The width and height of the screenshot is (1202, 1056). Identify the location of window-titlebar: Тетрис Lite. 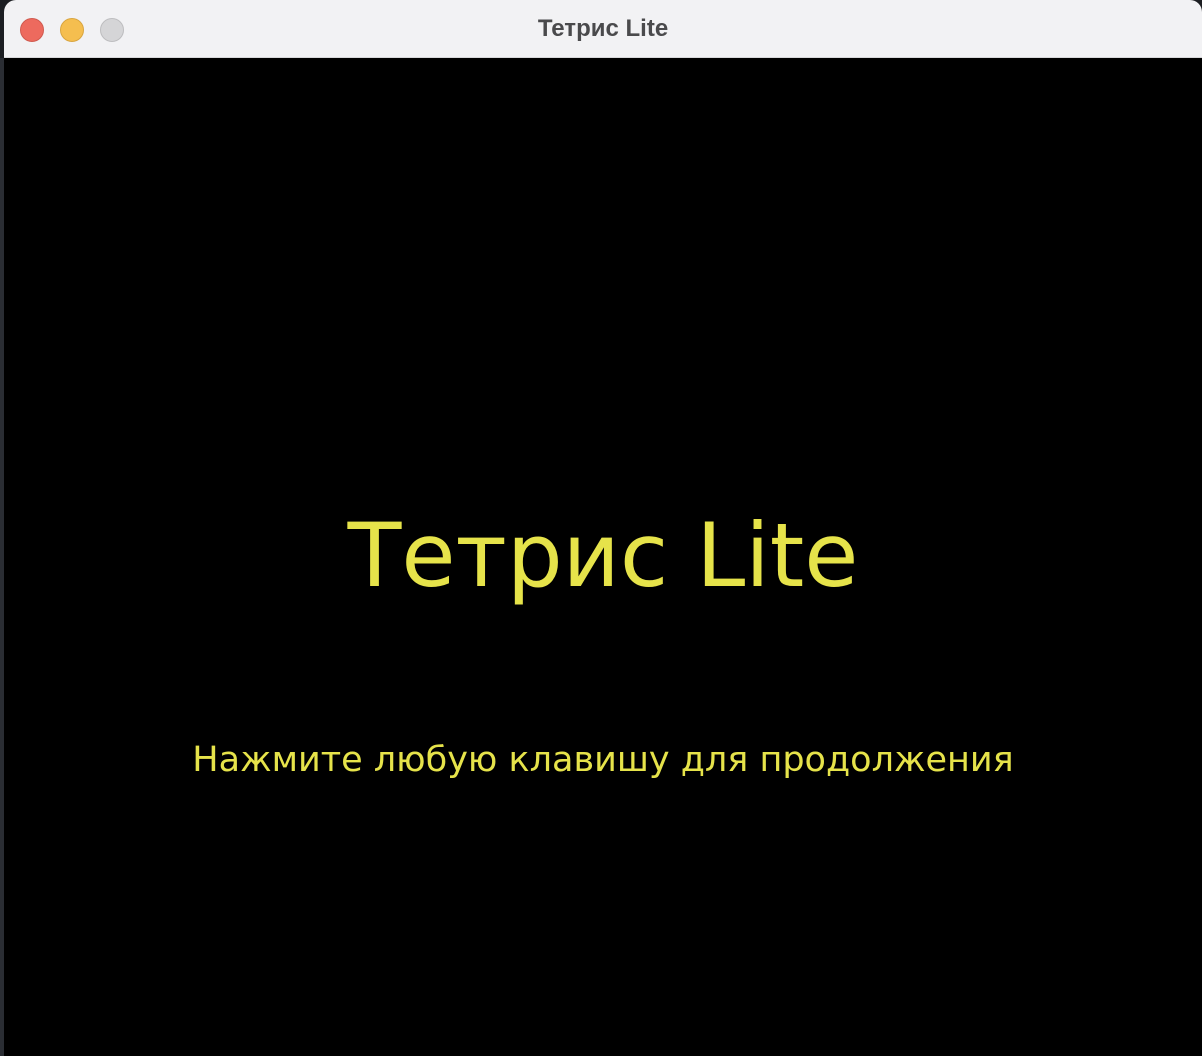
(603, 29).